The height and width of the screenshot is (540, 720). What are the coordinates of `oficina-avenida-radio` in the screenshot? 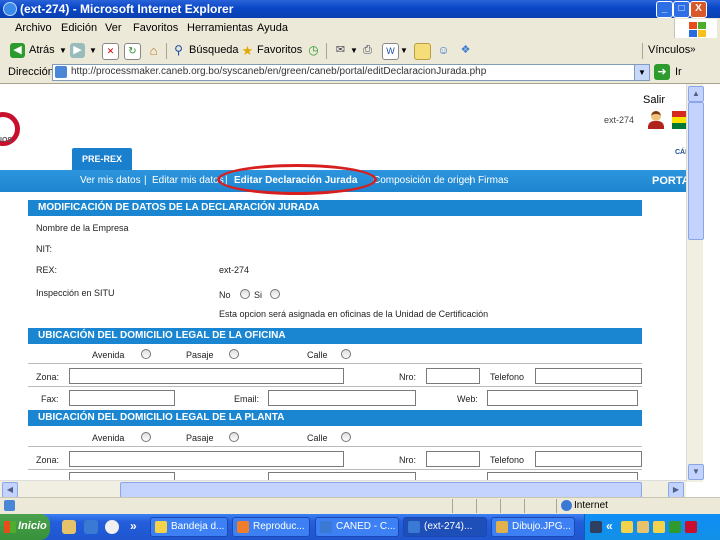 It's located at (146, 354).